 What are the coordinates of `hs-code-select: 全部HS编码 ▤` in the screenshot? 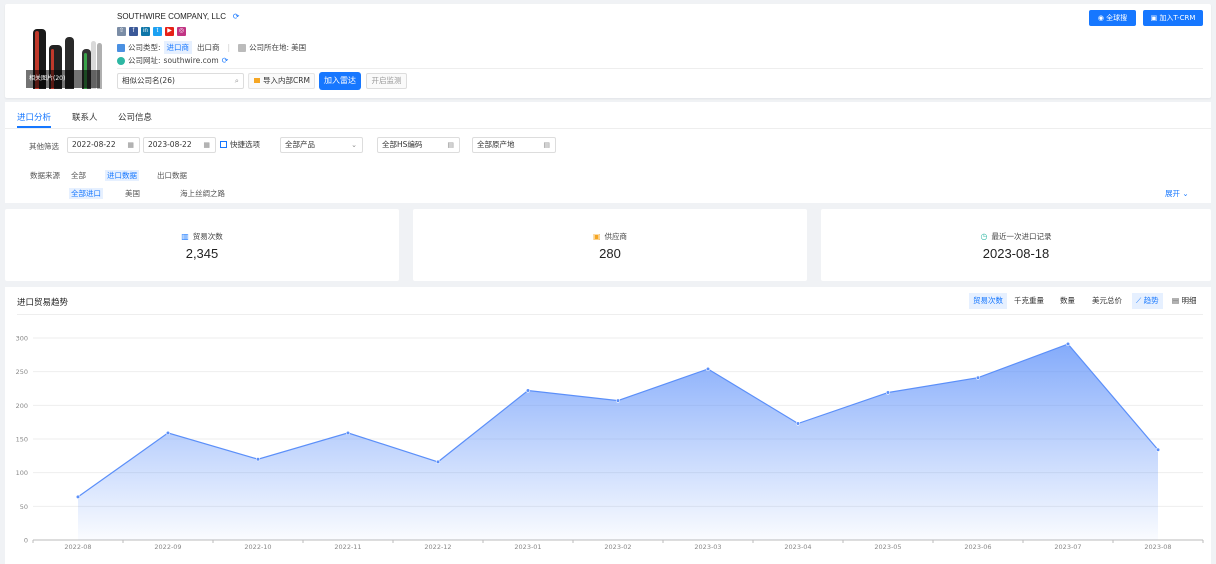 It's located at (418, 145).